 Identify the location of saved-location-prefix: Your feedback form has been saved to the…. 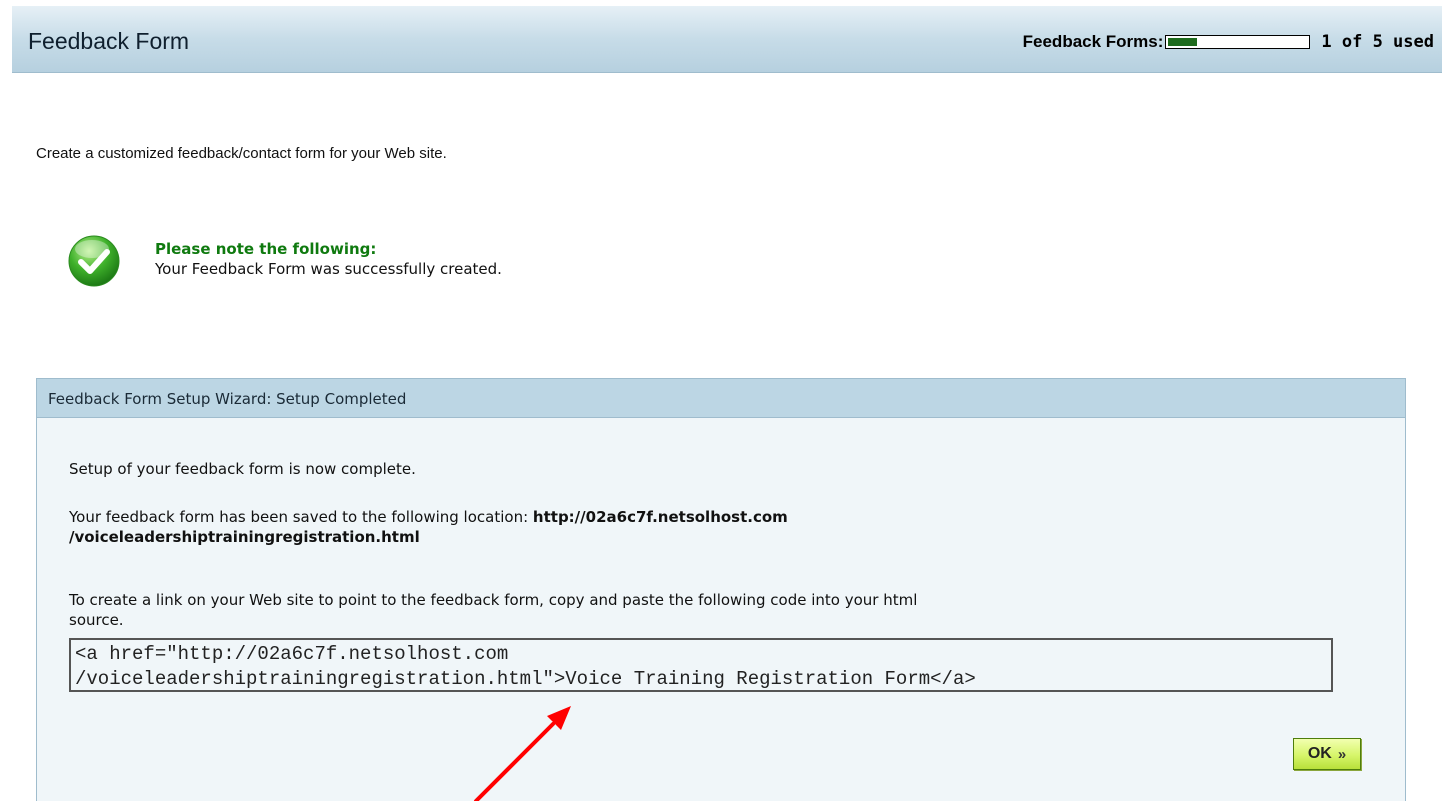
(299, 517).